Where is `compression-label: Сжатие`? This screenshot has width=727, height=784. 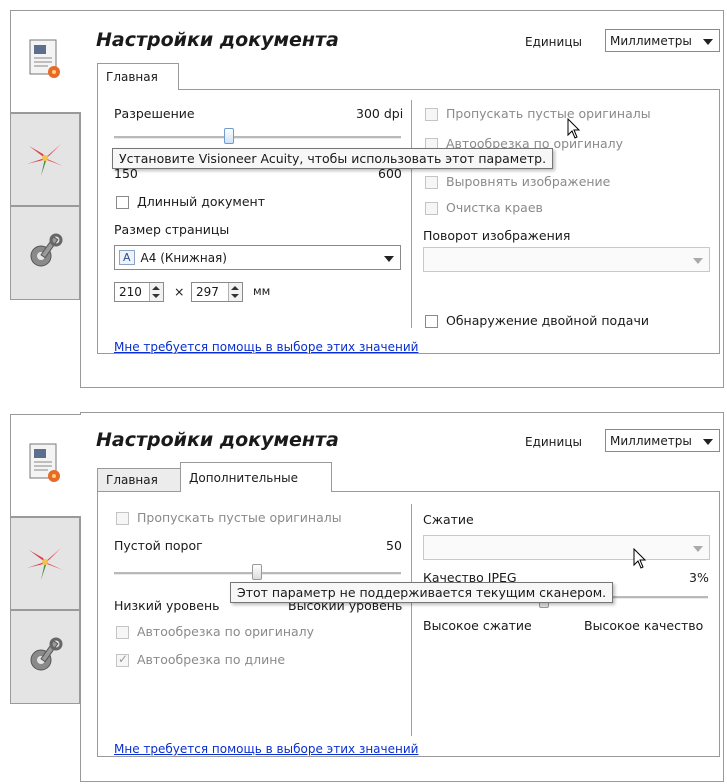
compression-label: Сжатие is located at coordinates (448, 519).